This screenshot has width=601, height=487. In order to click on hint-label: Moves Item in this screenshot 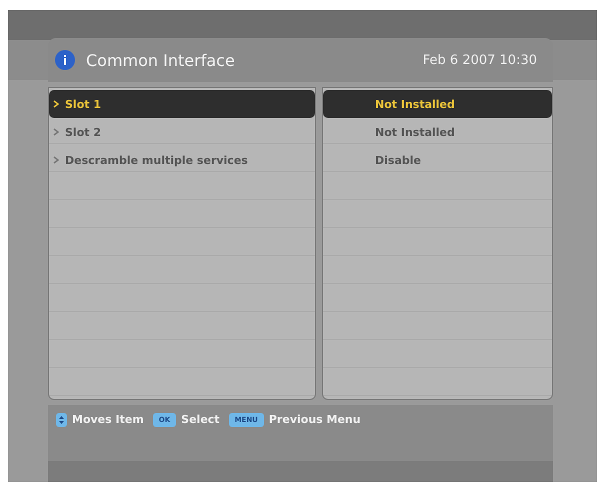, I will do `click(108, 419)`.